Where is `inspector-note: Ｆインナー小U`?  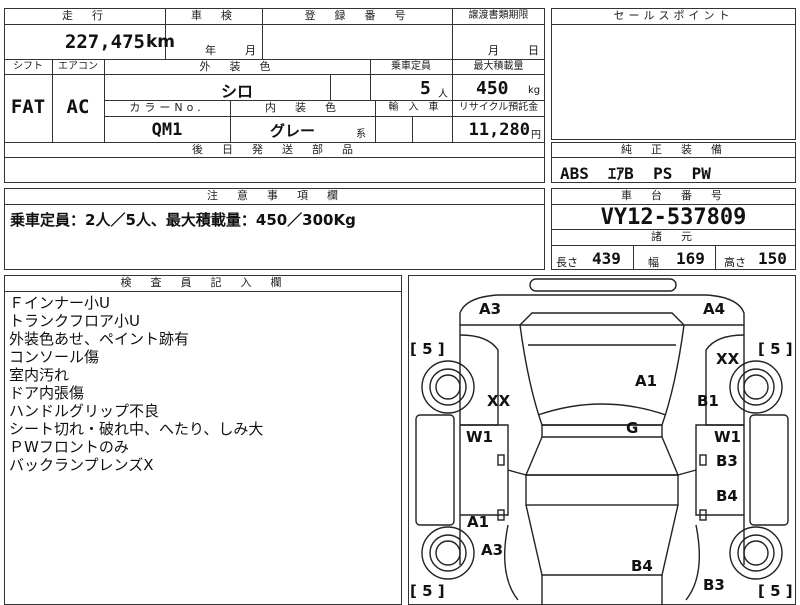
inspector-note: Ｆインナー小U is located at coordinates (59, 303).